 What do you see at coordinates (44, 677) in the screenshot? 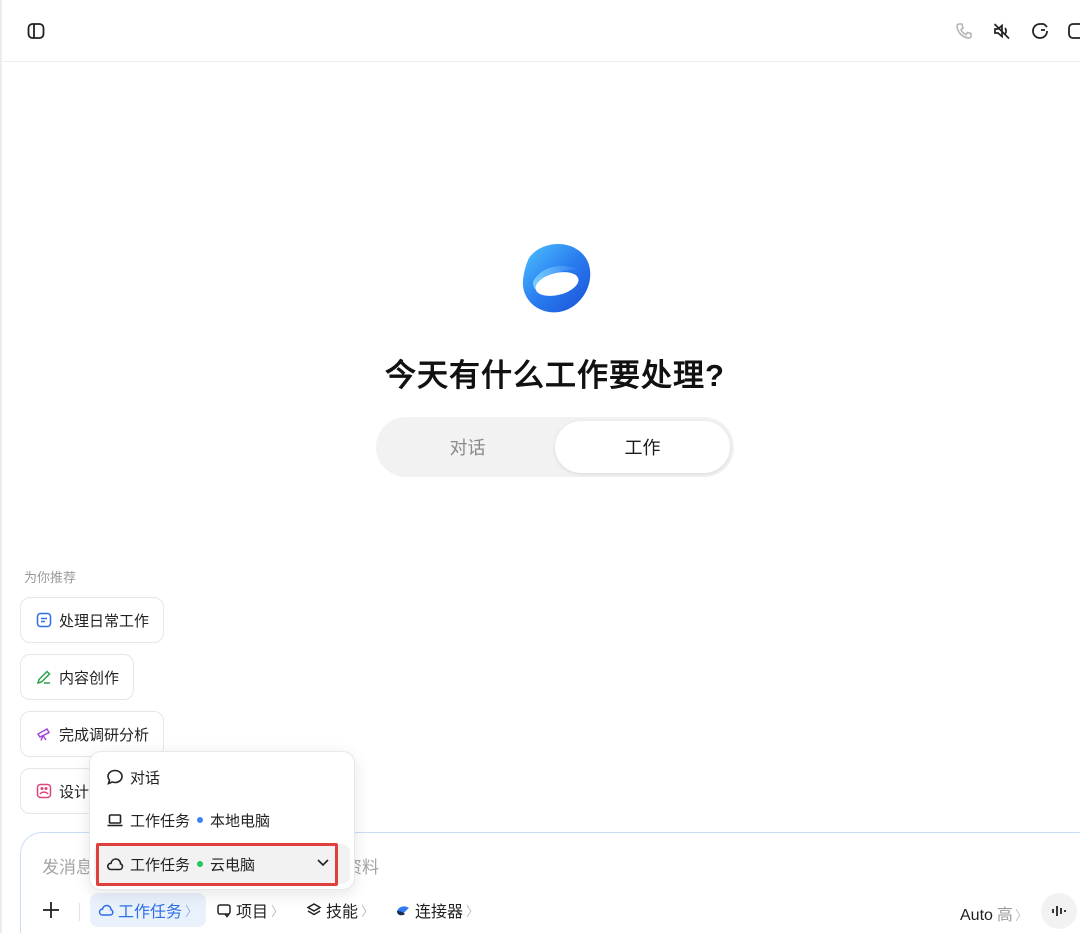
I see `pen-icon` at bounding box center [44, 677].